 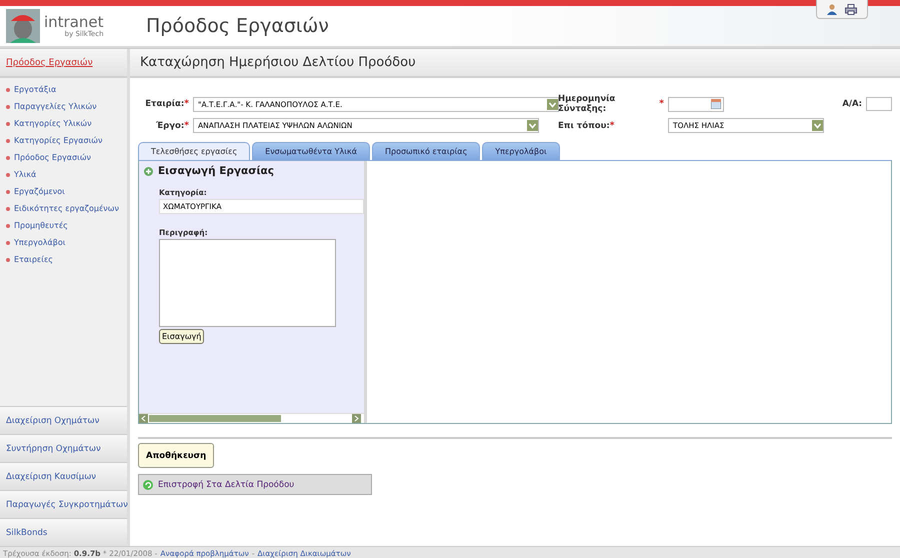 I want to click on sidebar-item: Κατηγορίες Υλικών, so click(x=49, y=123).